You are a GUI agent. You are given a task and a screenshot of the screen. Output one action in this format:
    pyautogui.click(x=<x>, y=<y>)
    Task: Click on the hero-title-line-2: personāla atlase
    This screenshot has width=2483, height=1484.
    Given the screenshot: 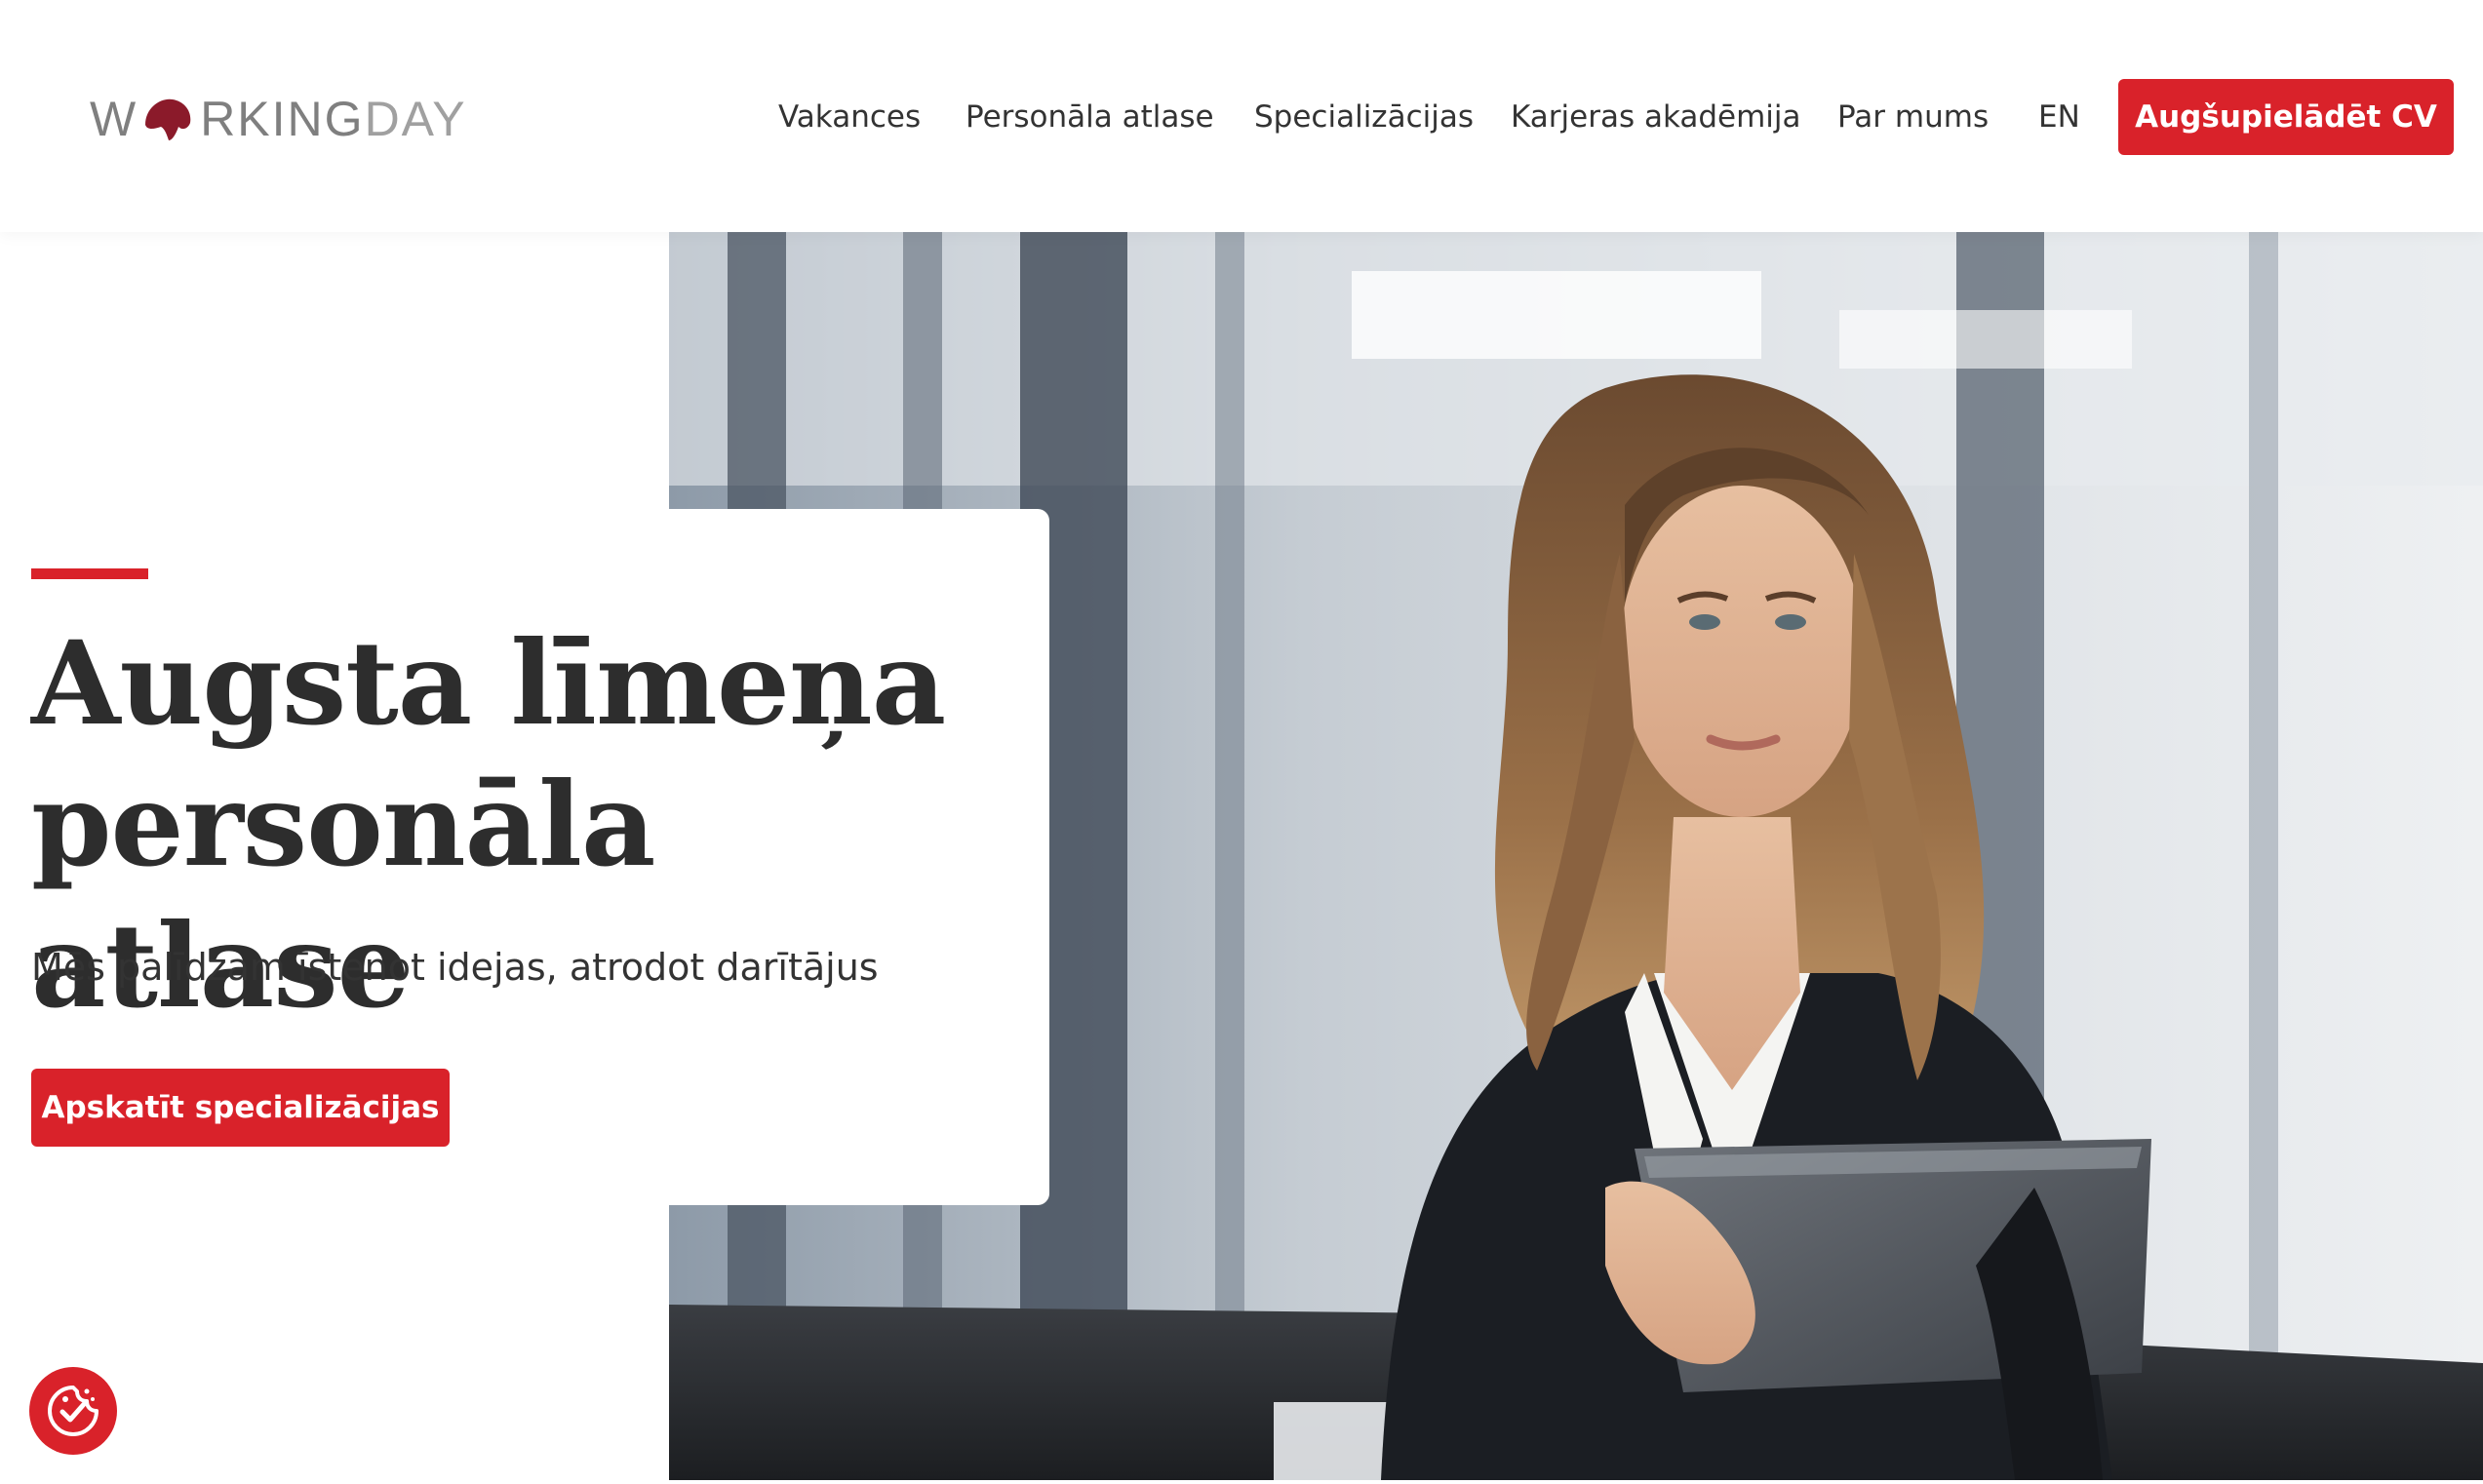 What is the action you would take?
    pyautogui.click(x=343, y=895)
    